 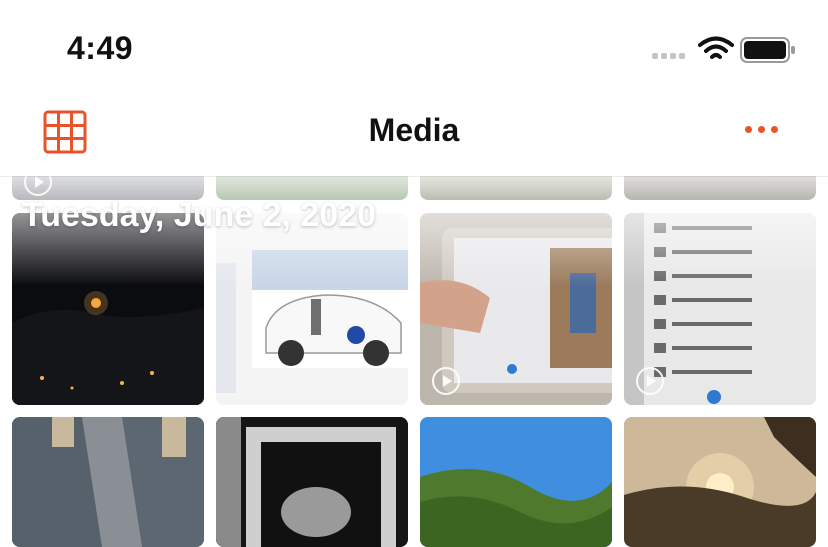 I want to click on section-date-header: Tuesday, June 2, 2020, so click(x=199, y=215).